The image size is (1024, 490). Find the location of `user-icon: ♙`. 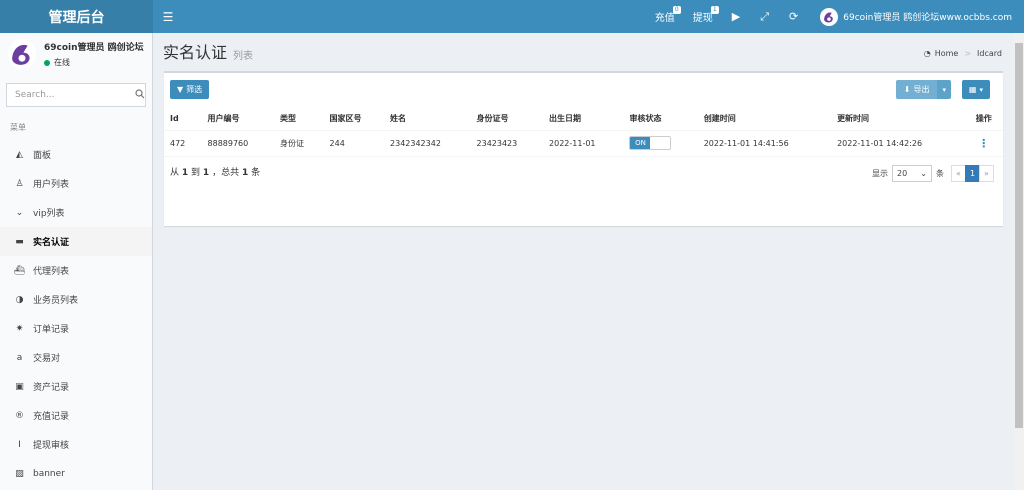

user-icon: ♙ is located at coordinates (19, 183).